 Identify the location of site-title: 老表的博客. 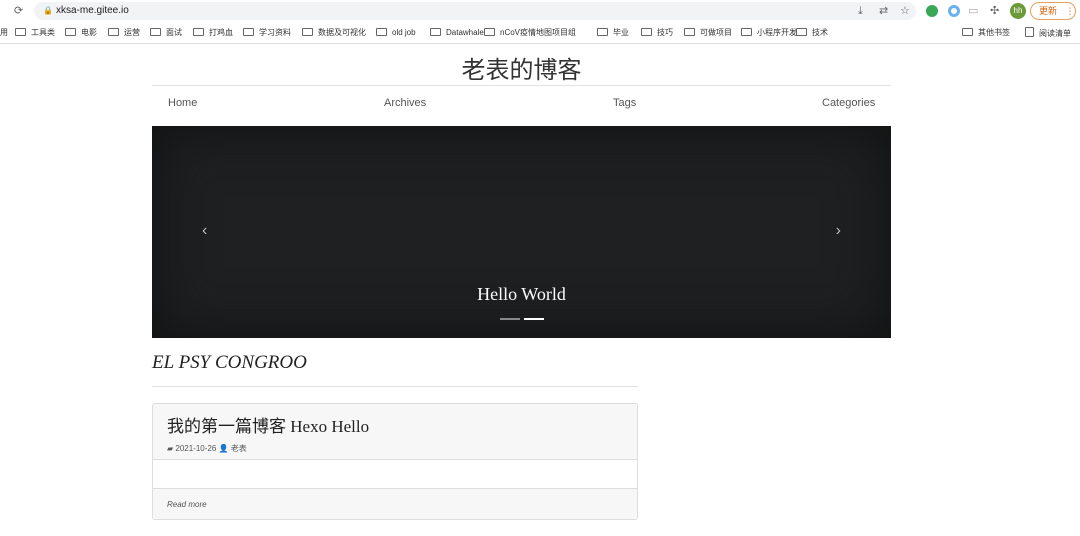
(521, 67).